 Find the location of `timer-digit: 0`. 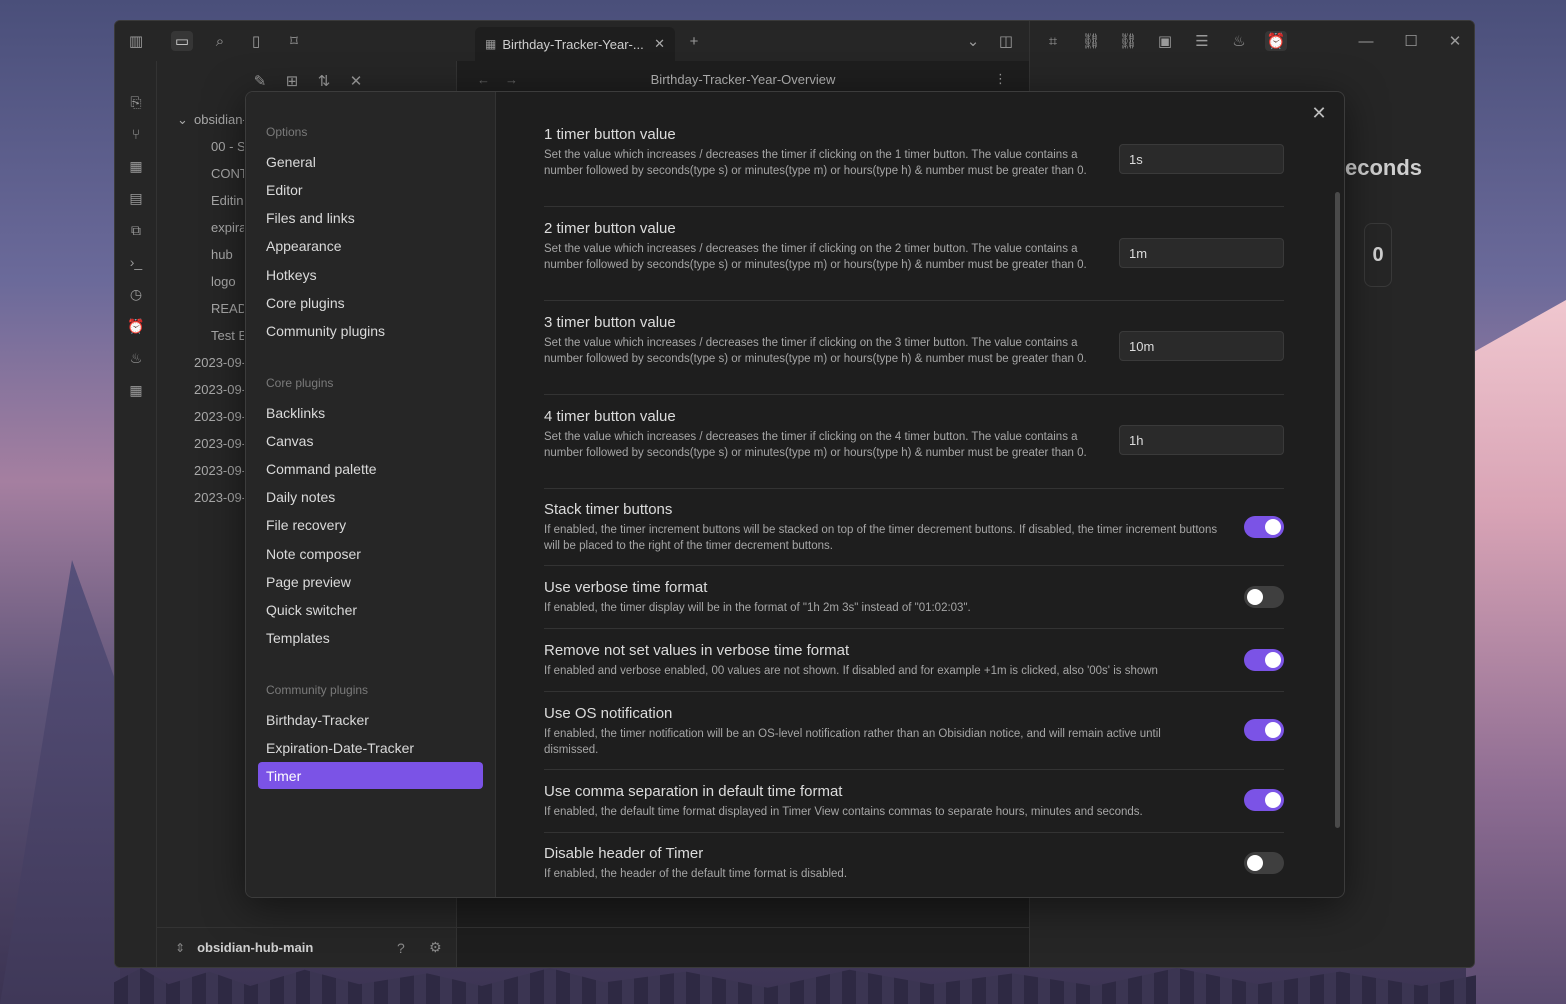

timer-digit: 0 is located at coordinates (1378, 254).